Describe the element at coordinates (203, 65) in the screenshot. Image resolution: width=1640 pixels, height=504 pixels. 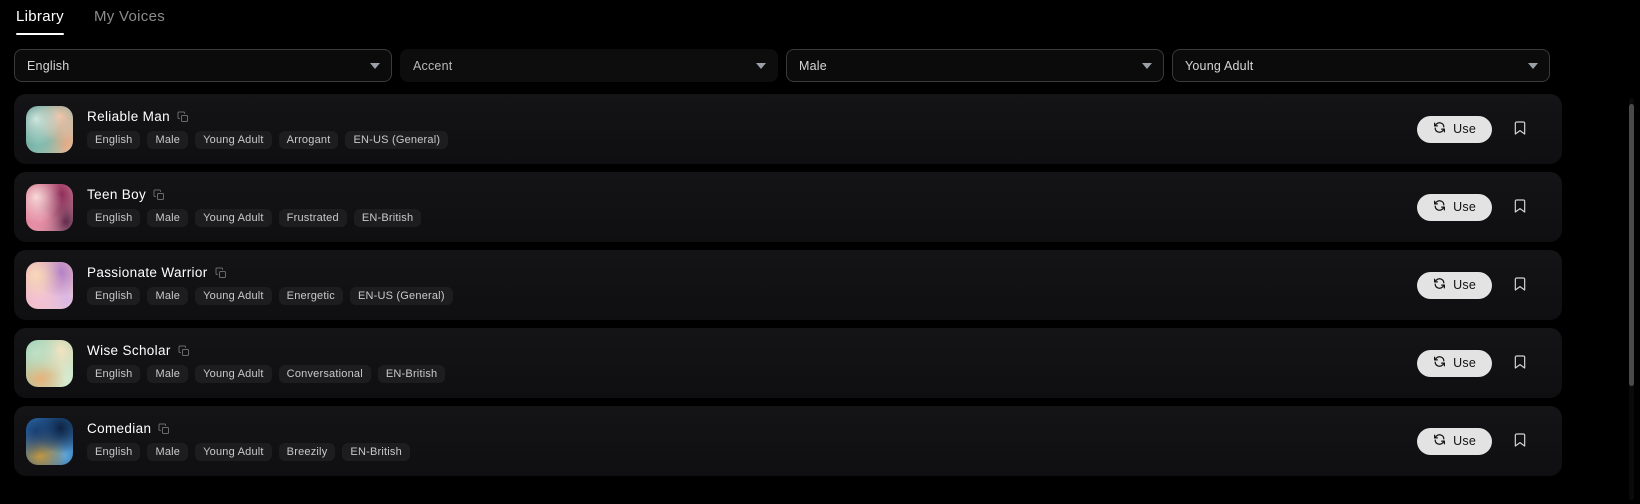
I see `language-filter-select: English` at that location.